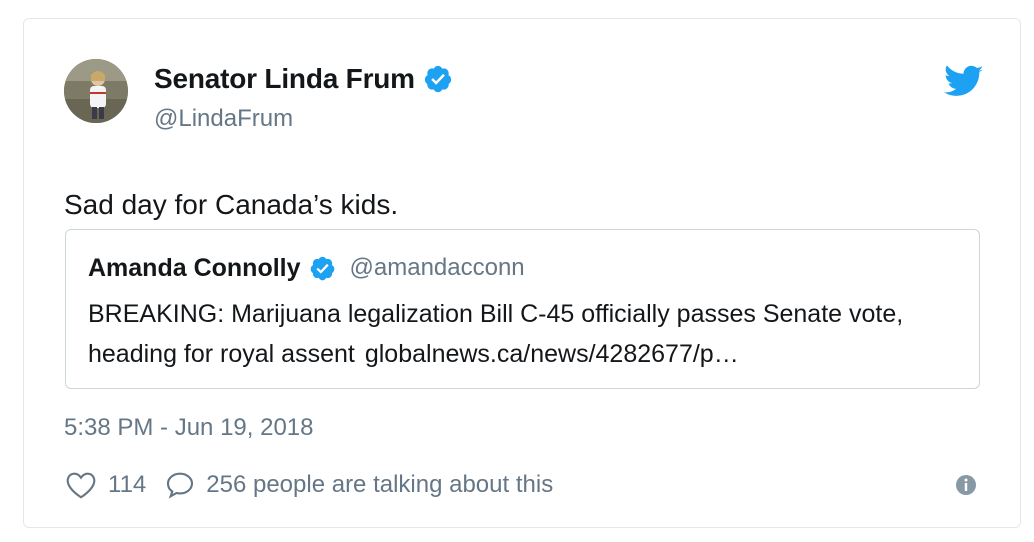  I want to click on tweet-timestamp: 5:38 PM - Jun 19, 2018, so click(189, 428).